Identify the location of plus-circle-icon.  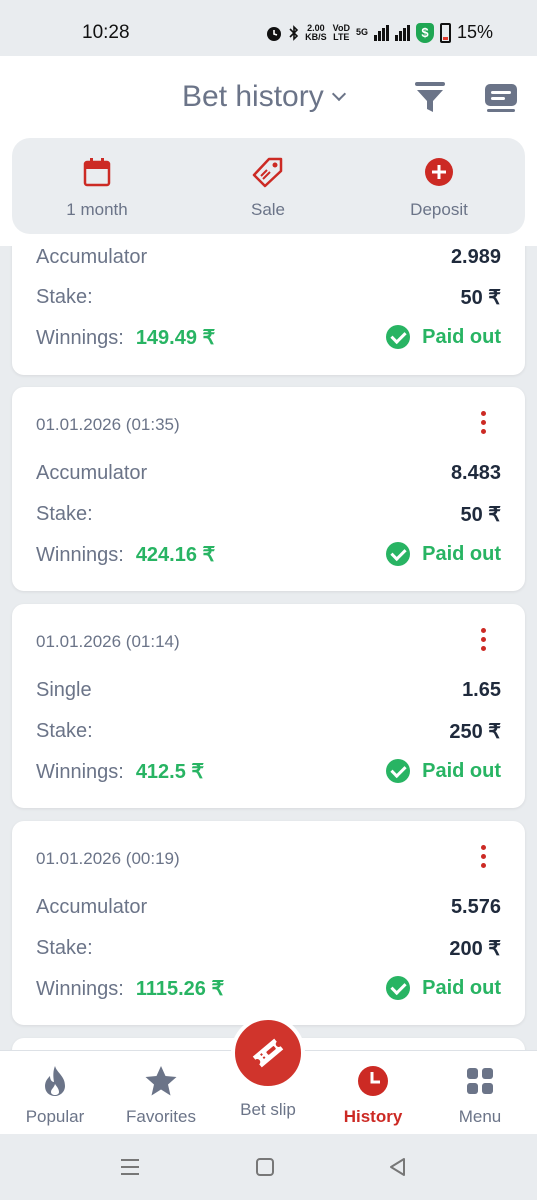
(439, 172).